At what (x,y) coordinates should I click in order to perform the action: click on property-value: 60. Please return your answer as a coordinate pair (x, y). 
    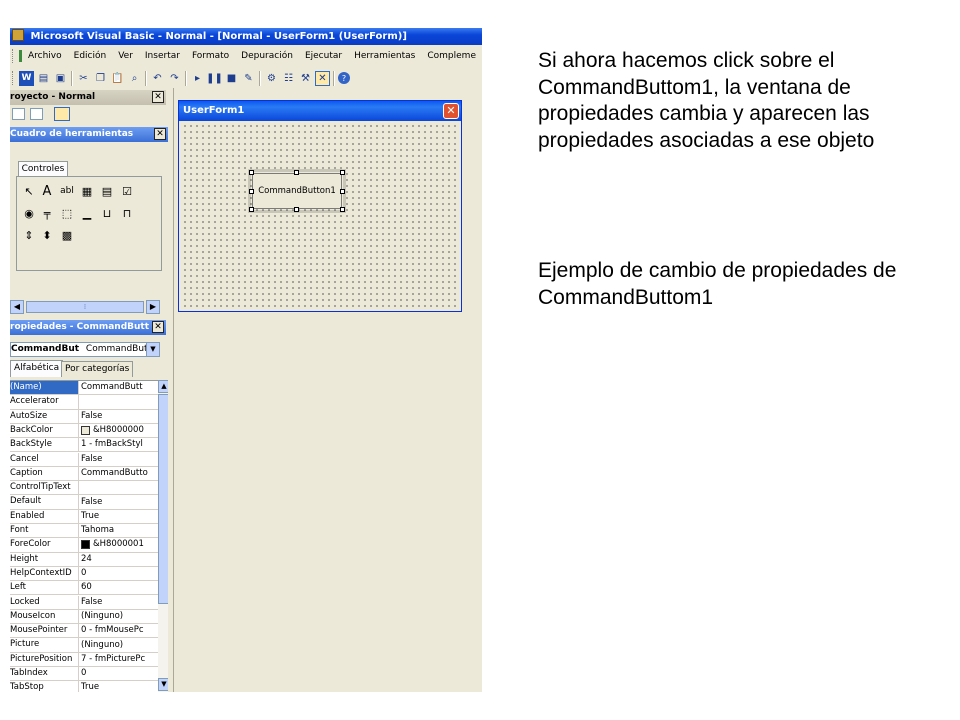
    Looking at the image, I should click on (118, 587).